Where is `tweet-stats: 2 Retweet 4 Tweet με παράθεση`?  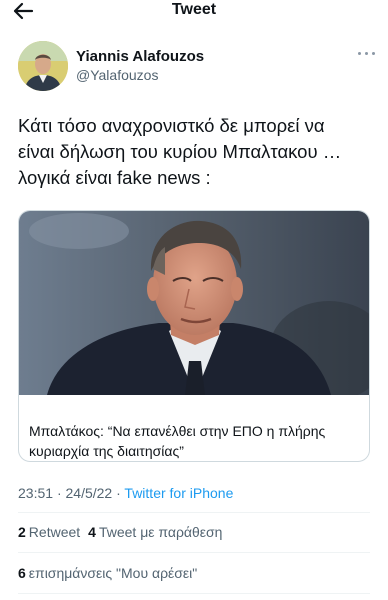 tweet-stats: 2 Retweet 4 Tweet με παράθεση is located at coordinates (120, 532).